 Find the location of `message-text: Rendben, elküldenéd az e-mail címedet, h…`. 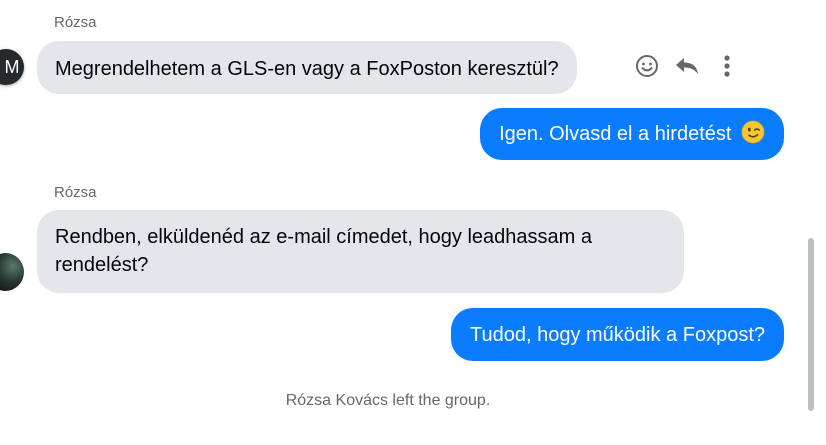

message-text: Rendben, elküldenéd az e-mail címedet, h… is located at coordinates (323, 251).